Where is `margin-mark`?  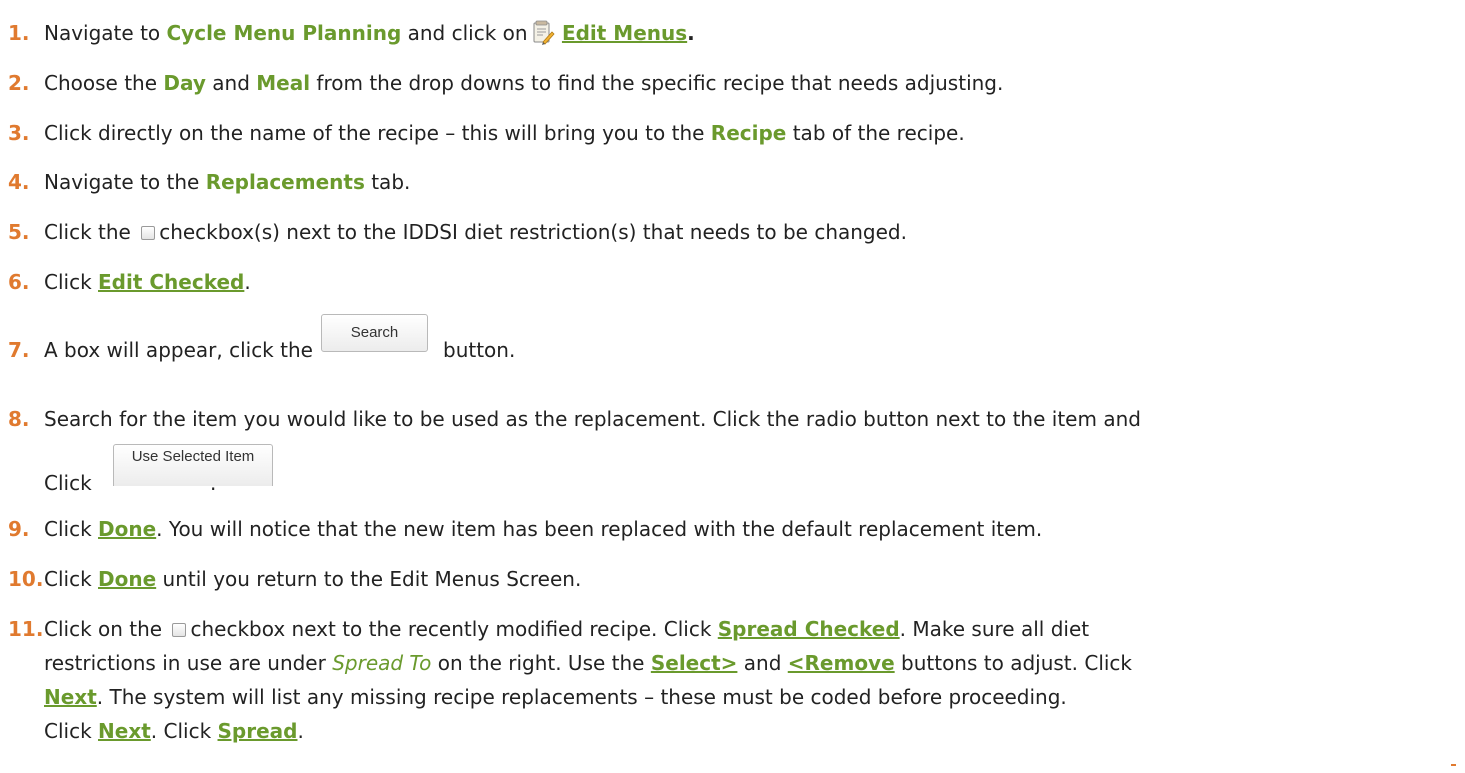
margin-mark is located at coordinates (1453, 765).